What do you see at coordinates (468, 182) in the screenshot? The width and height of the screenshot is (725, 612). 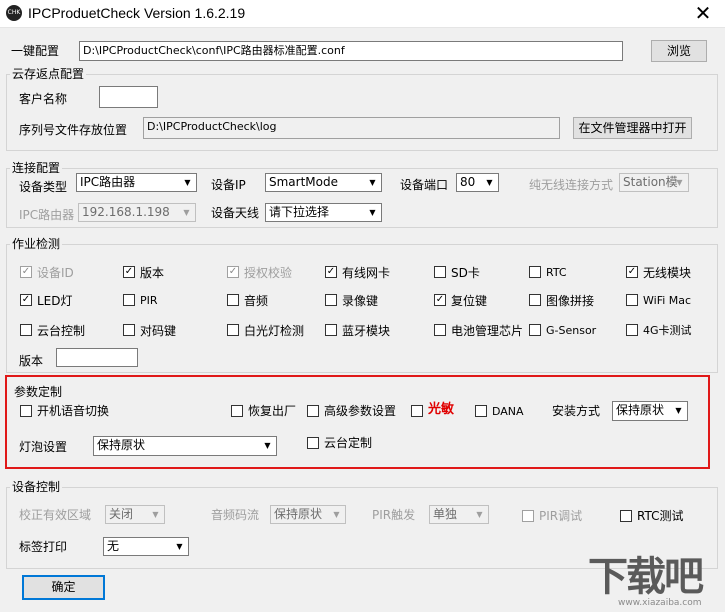 I see `device-port-value: 80` at bounding box center [468, 182].